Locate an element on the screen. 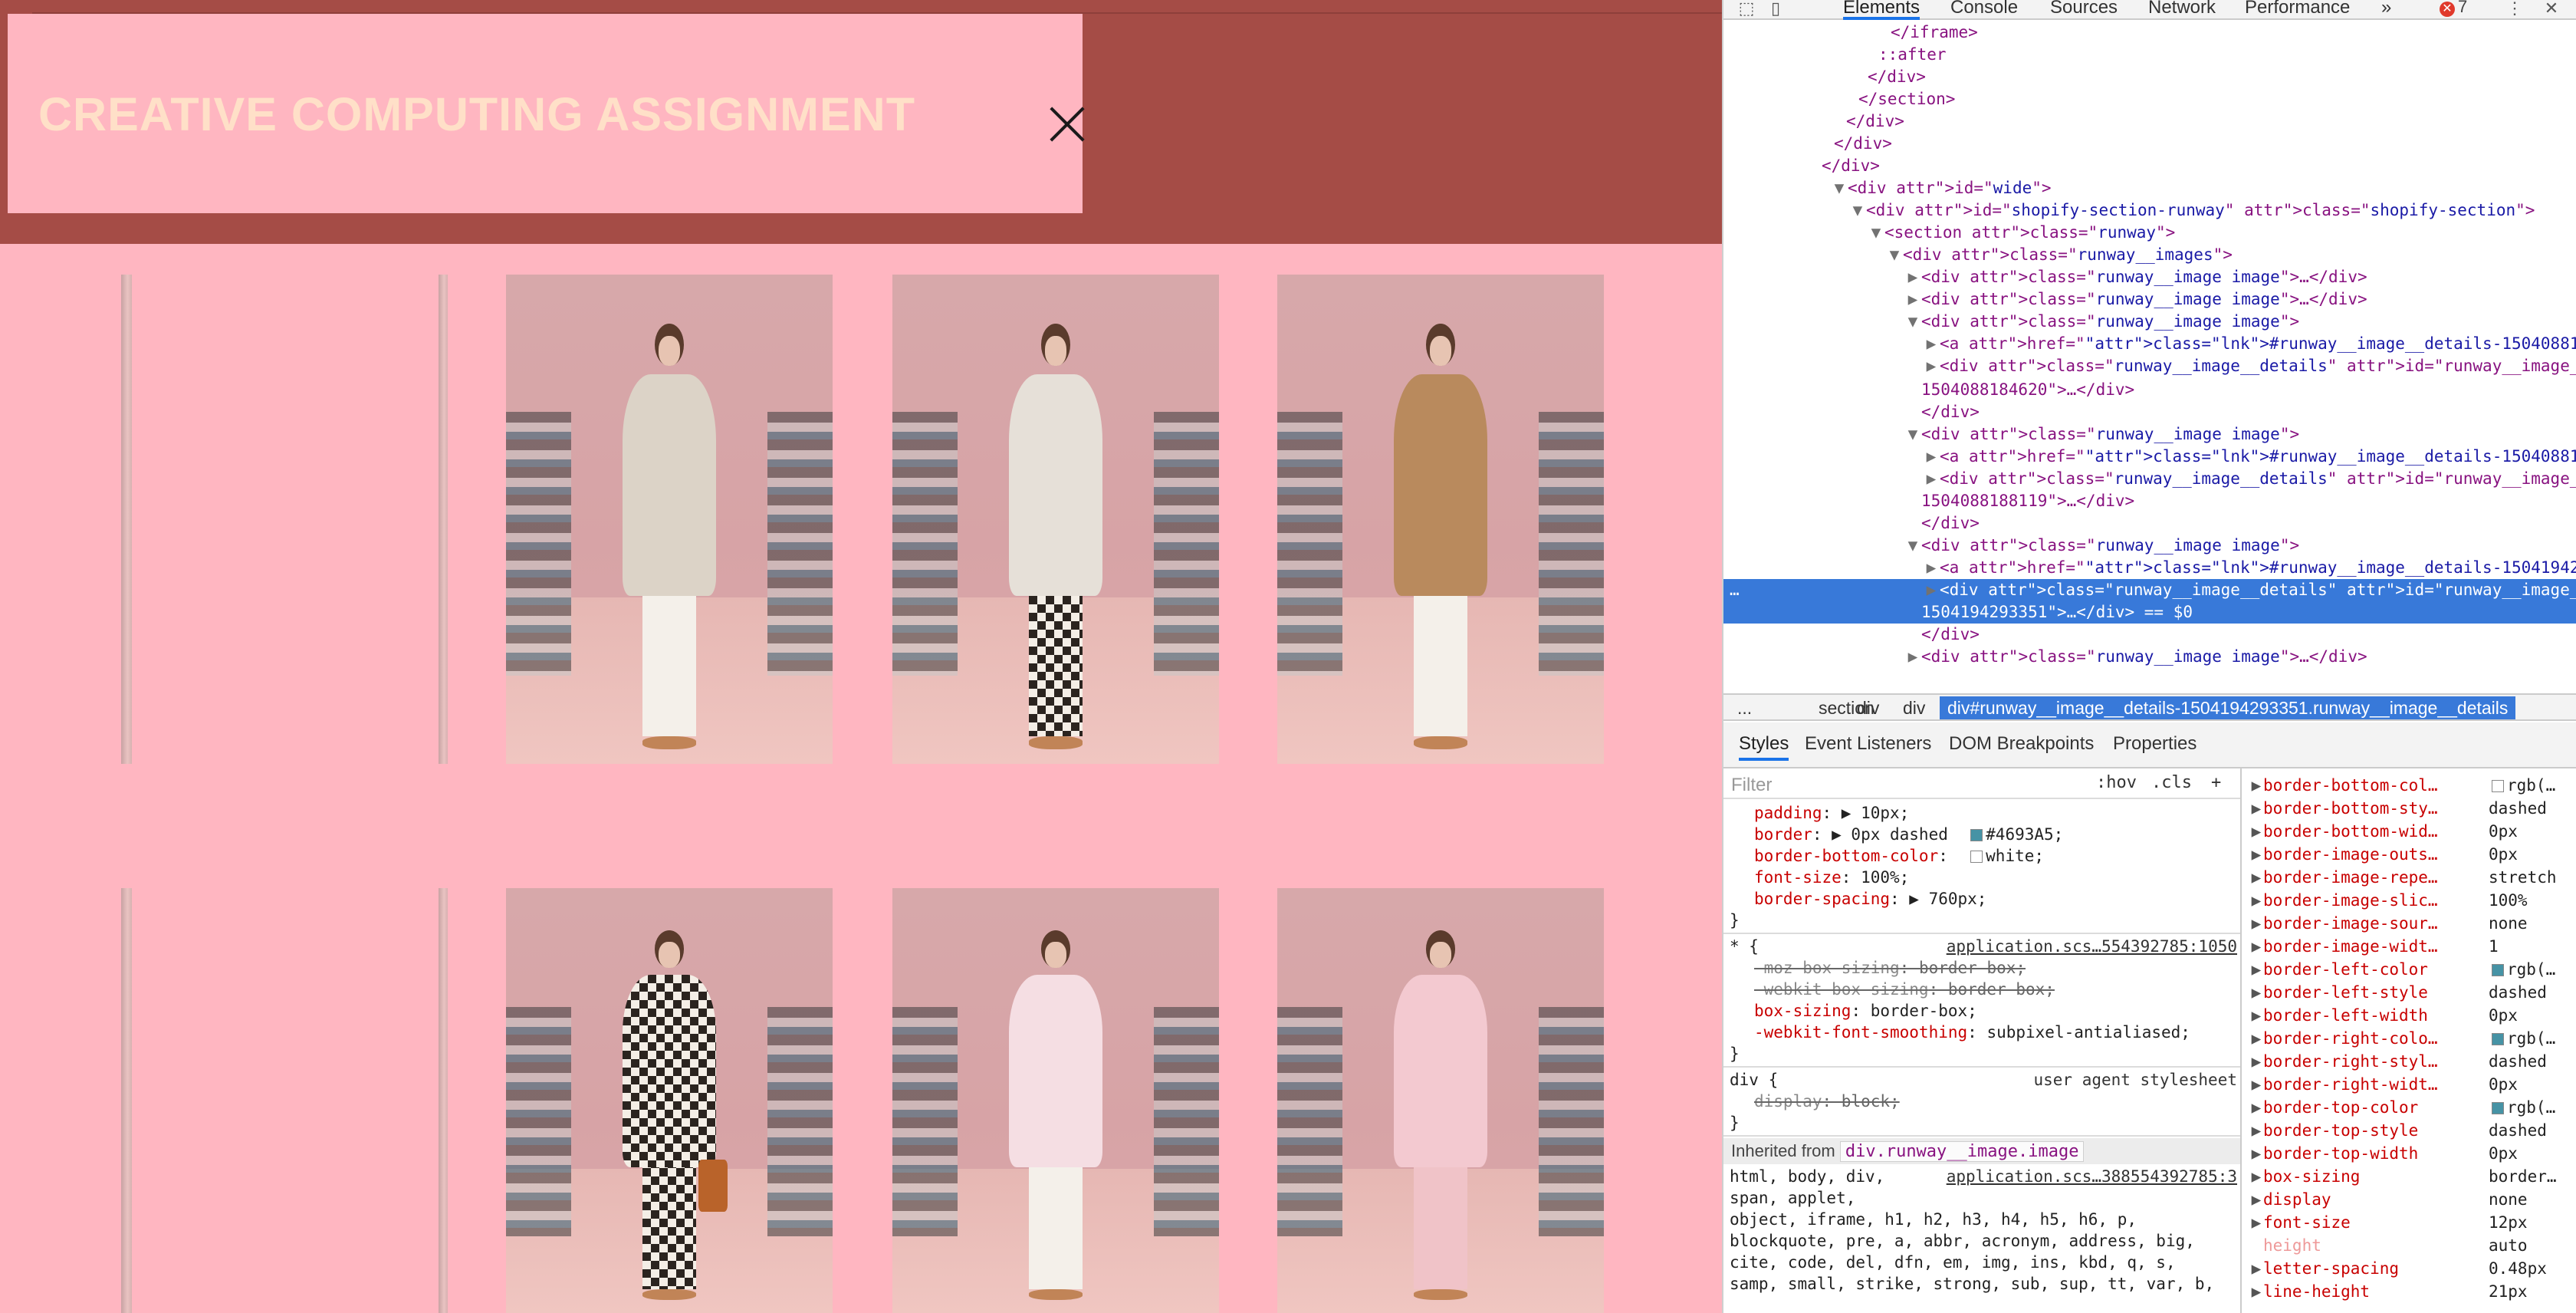  style-rule-line: display: block; is located at coordinates (1982, 1101).